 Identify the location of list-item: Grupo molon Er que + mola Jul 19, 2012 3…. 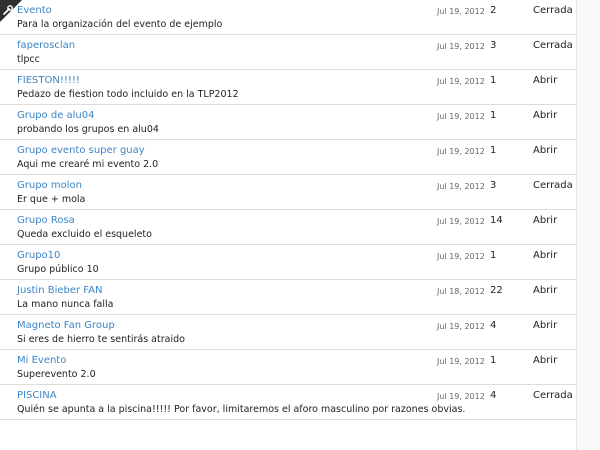
(288, 192).